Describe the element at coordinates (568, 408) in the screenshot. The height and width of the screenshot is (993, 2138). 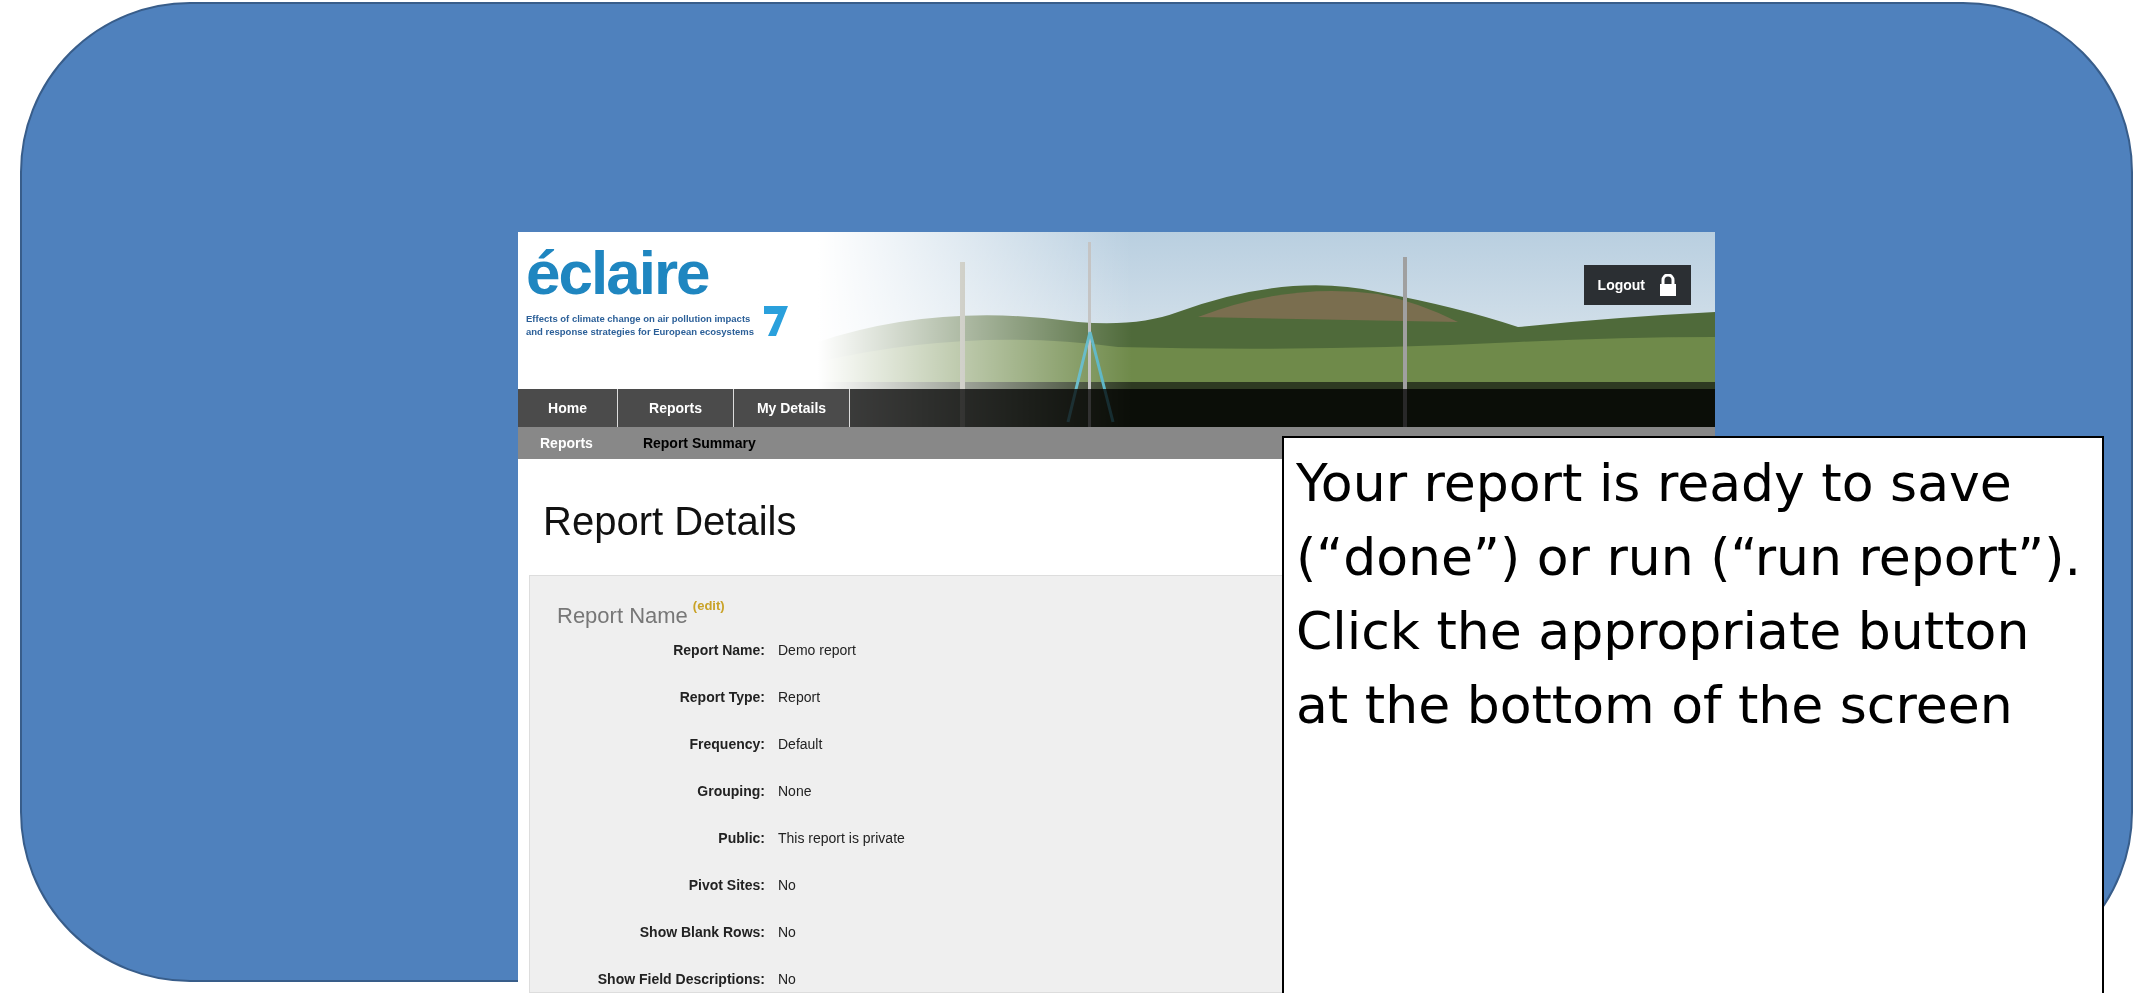
I see `nav-tab: Home` at that location.